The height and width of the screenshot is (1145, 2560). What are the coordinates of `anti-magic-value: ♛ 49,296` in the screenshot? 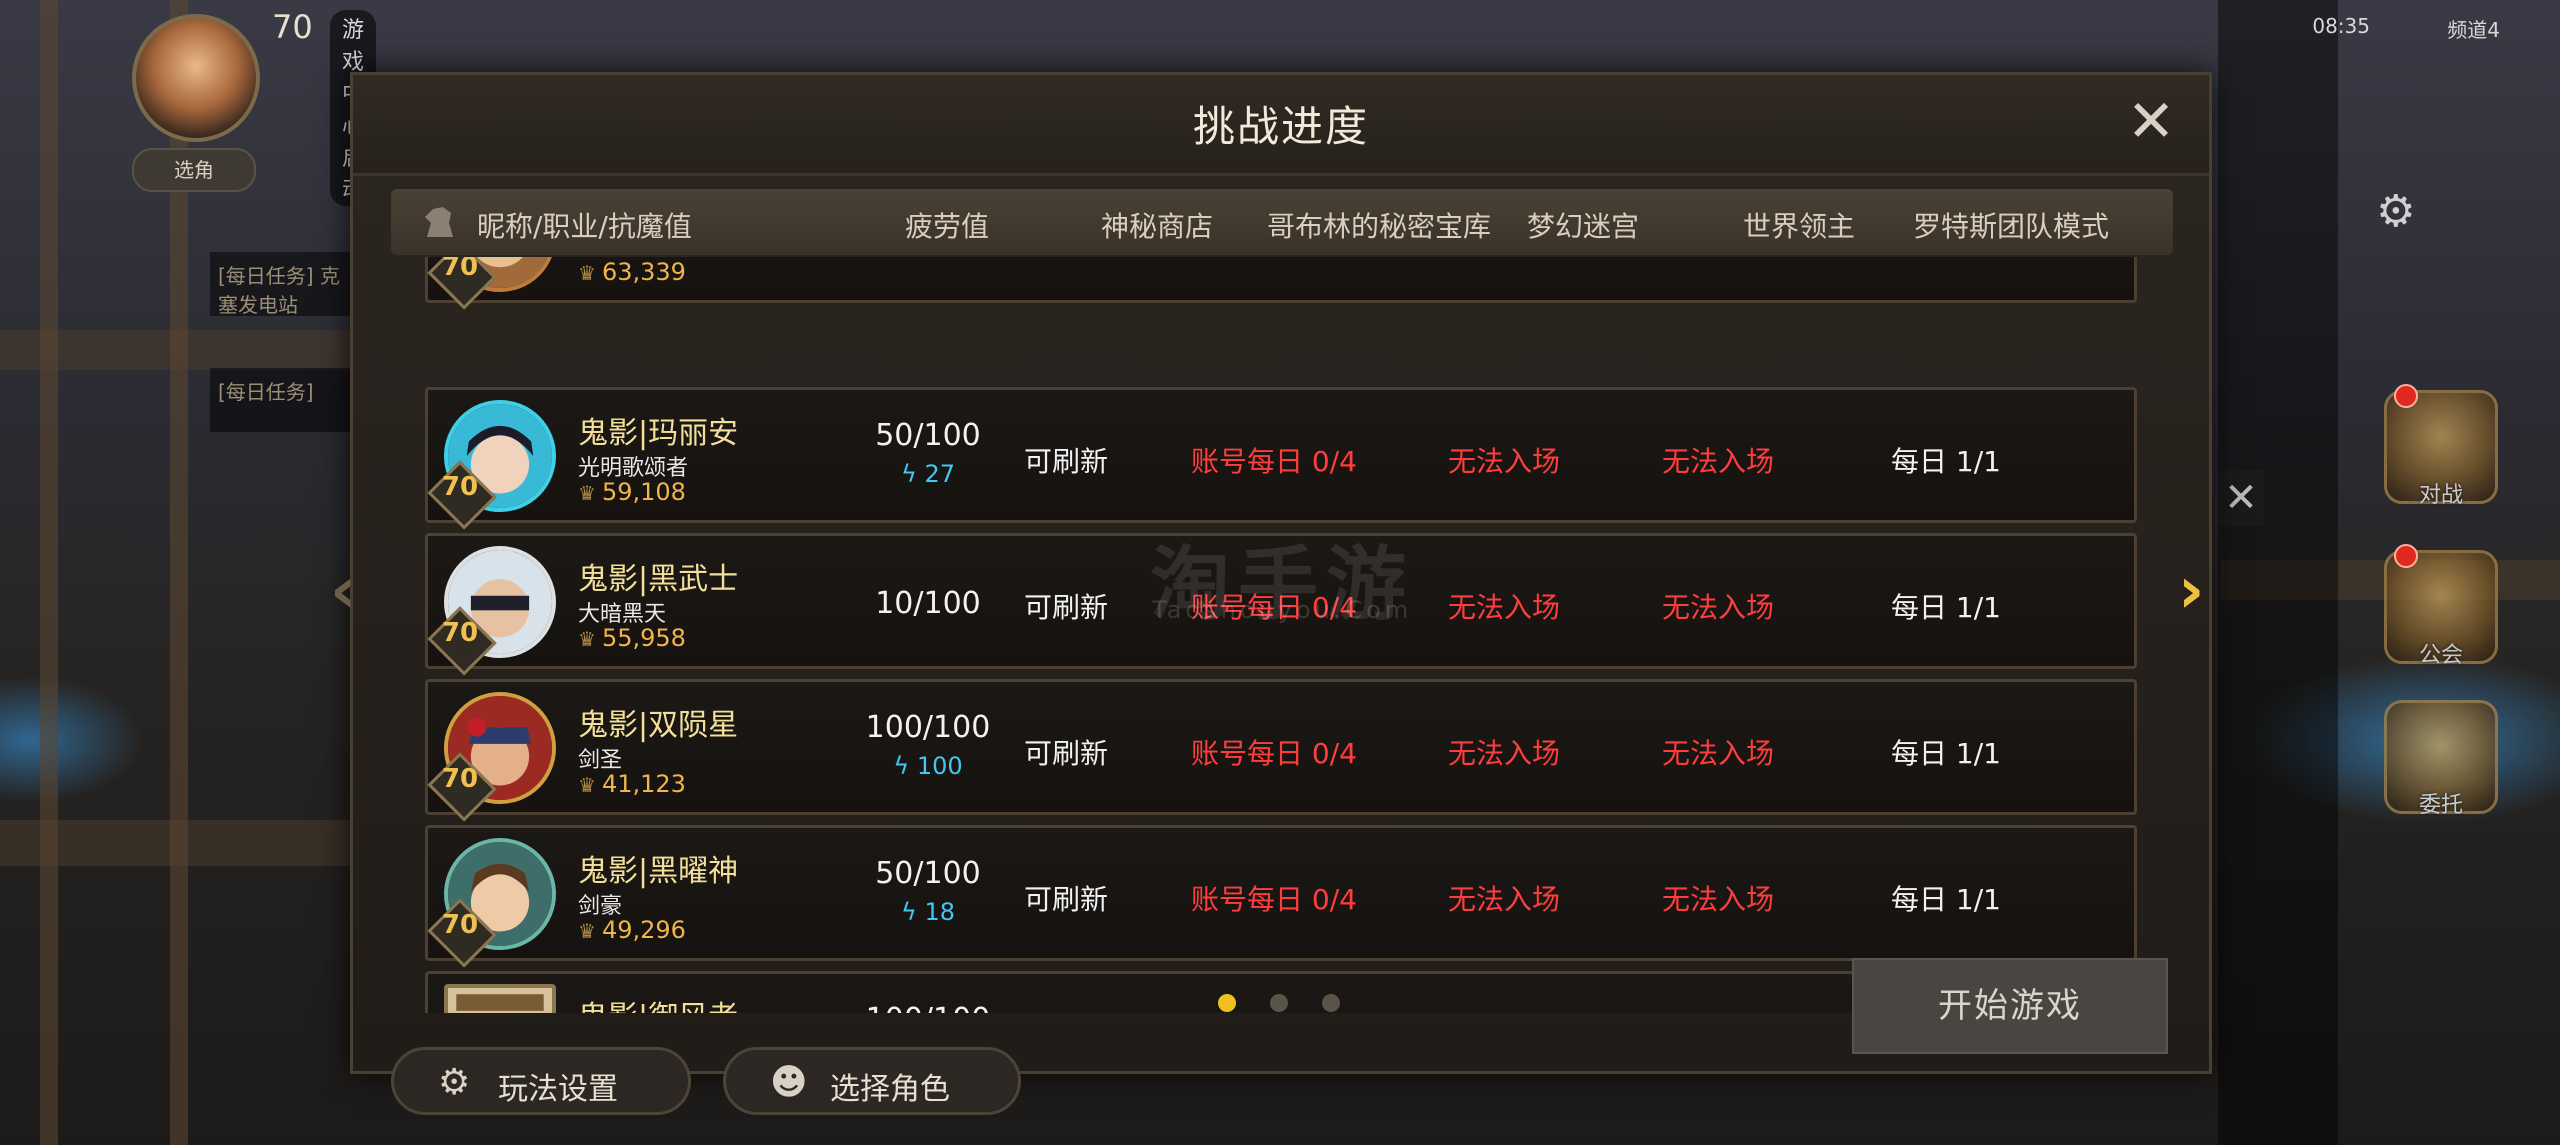 It's located at (632, 930).